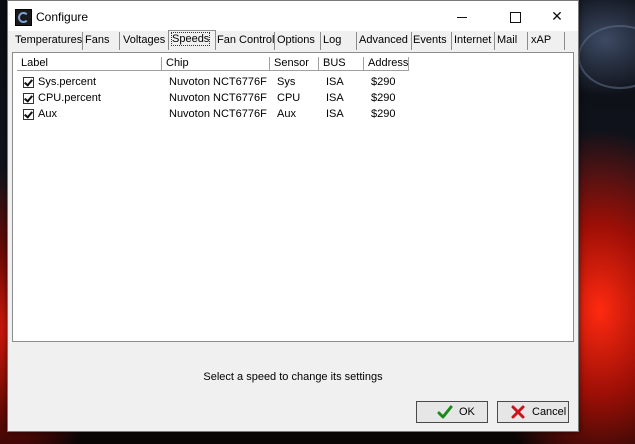 The height and width of the screenshot is (444, 635). I want to click on table-row: Aux Nuvoton NCT6776F Aux ISA $290, so click(293, 114).